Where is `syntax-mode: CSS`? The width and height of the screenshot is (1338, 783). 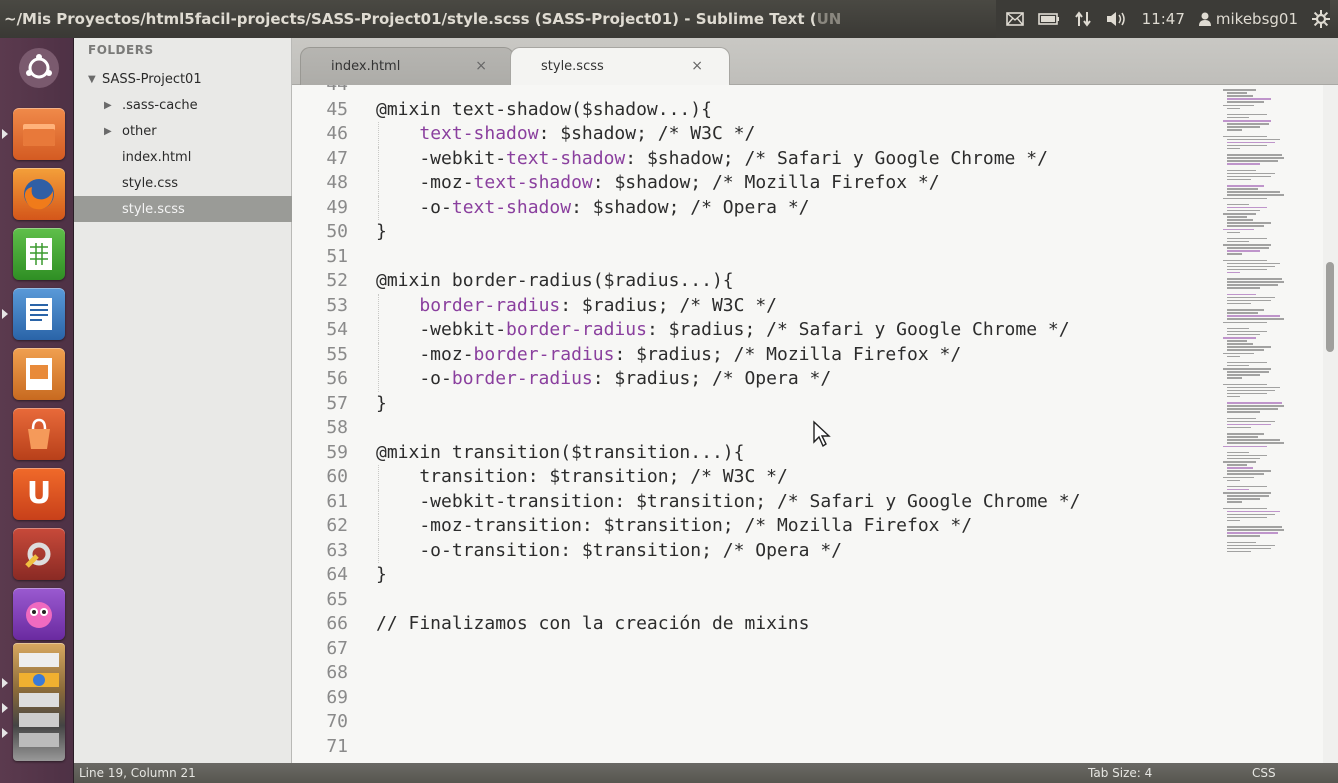 syntax-mode: CSS is located at coordinates (1264, 773).